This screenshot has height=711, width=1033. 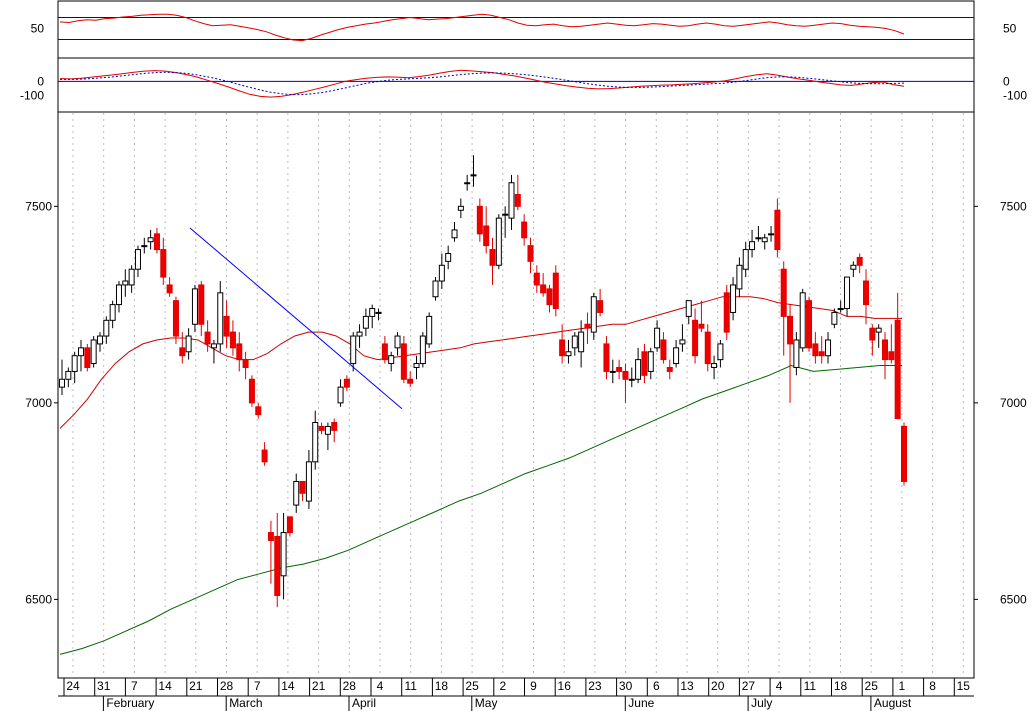 What do you see at coordinates (486, 703) in the screenshot?
I see `month-label: May` at bounding box center [486, 703].